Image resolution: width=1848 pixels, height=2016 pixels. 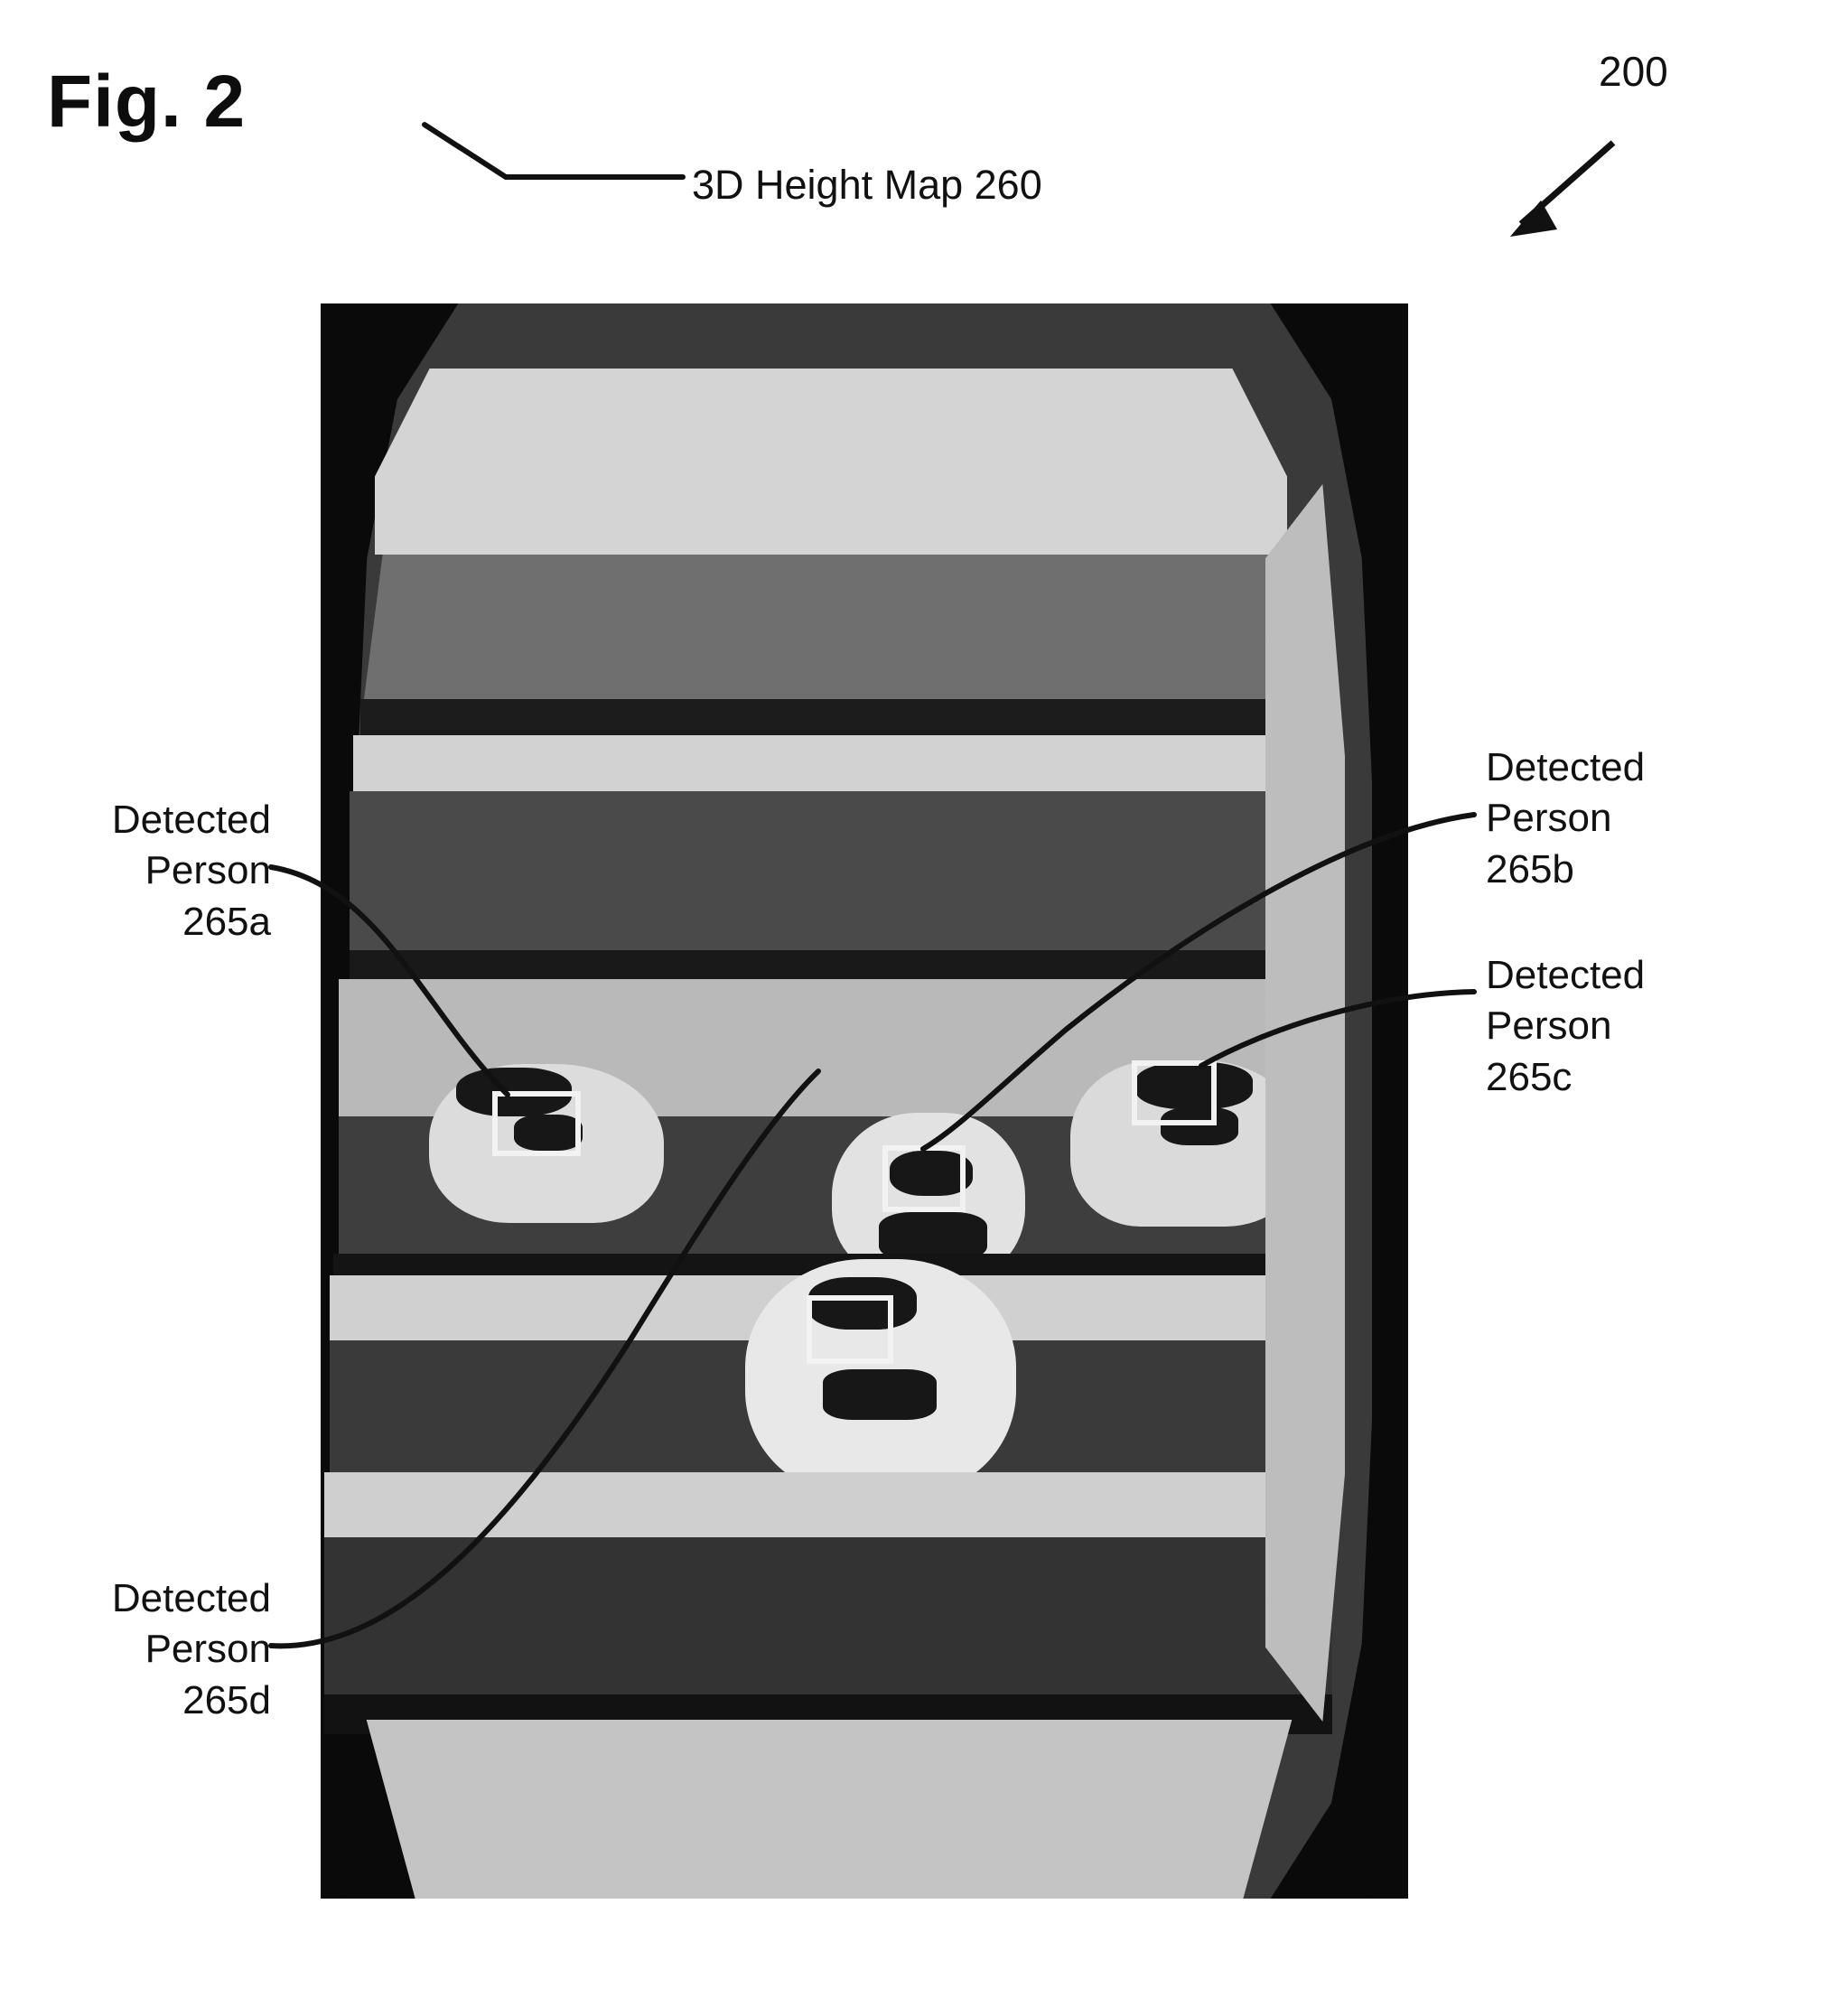 What do you see at coordinates (147, 102) in the screenshot?
I see `figure-title: Fig. 2` at bounding box center [147, 102].